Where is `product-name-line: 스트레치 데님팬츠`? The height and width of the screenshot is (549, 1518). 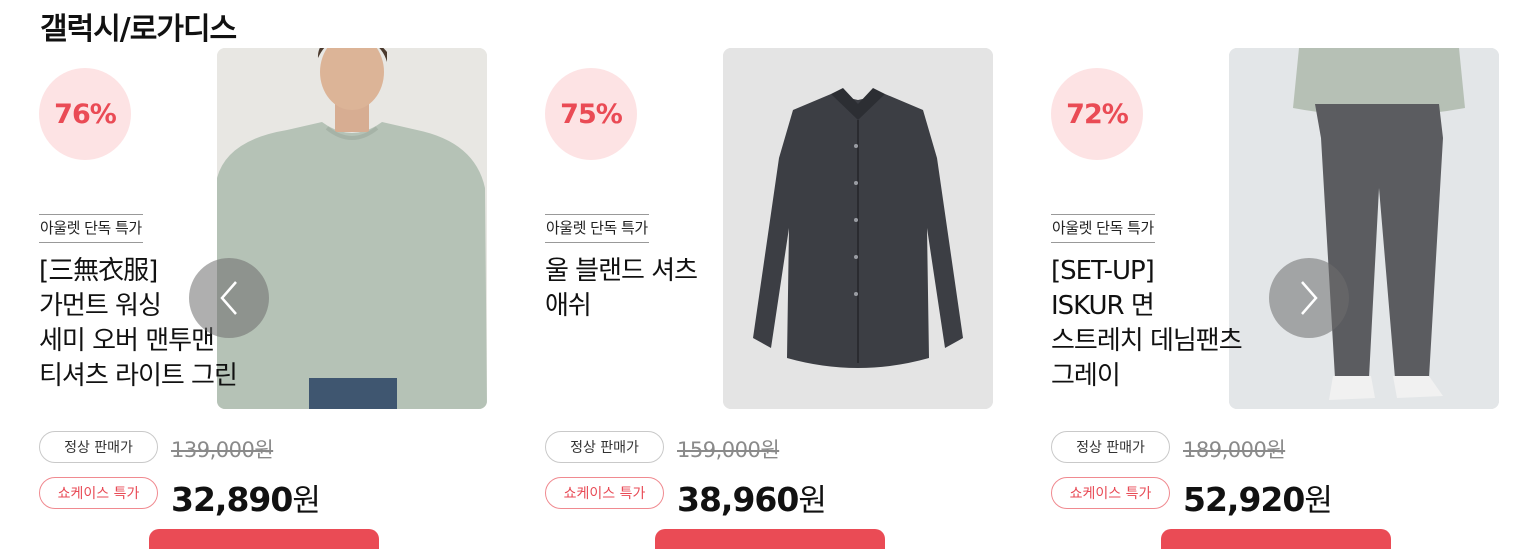
product-name-line: 스트레치 데님팬츠 is located at coordinates (1147, 341).